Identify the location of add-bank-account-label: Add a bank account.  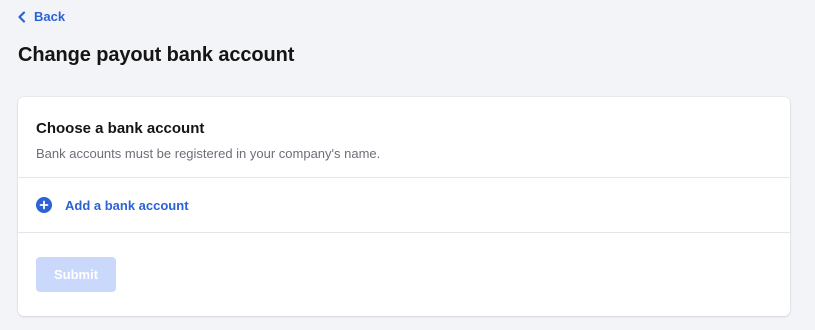
(127, 205).